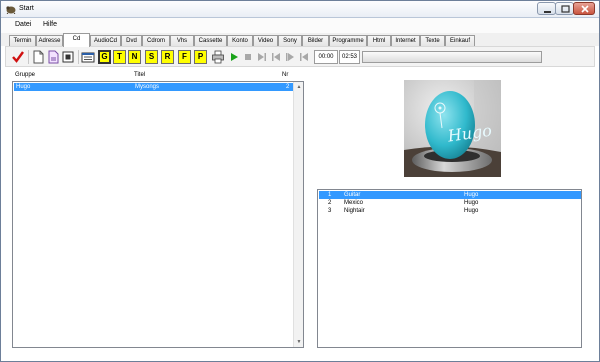 This screenshot has width=600, height=362. What do you see at coordinates (547, 12) in the screenshot?
I see `minimize-icon` at bounding box center [547, 12].